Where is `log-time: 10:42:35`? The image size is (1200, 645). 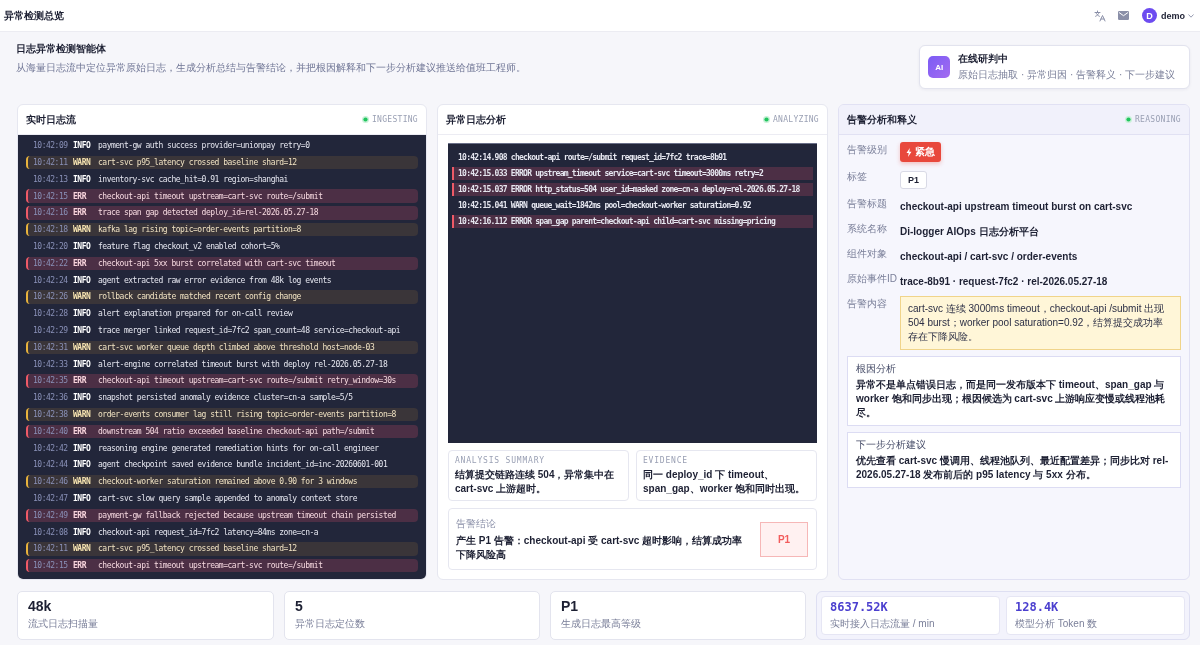 log-time: 10:42:35 is located at coordinates (51, 381).